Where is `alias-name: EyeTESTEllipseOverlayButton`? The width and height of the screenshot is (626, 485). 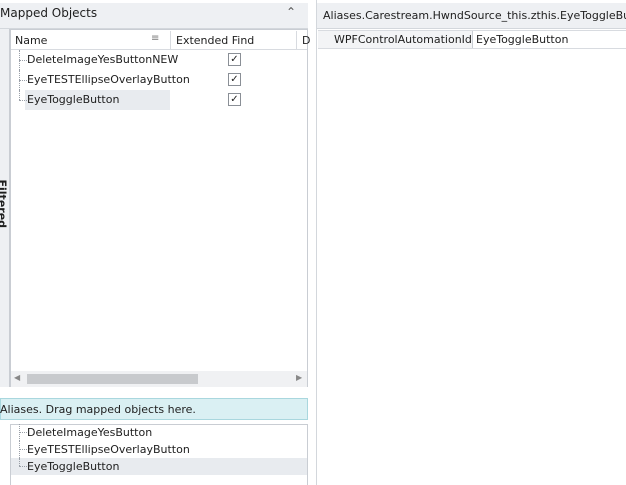 alias-name: EyeTESTEllipseOverlayButton is located at coordinates (108, 449).